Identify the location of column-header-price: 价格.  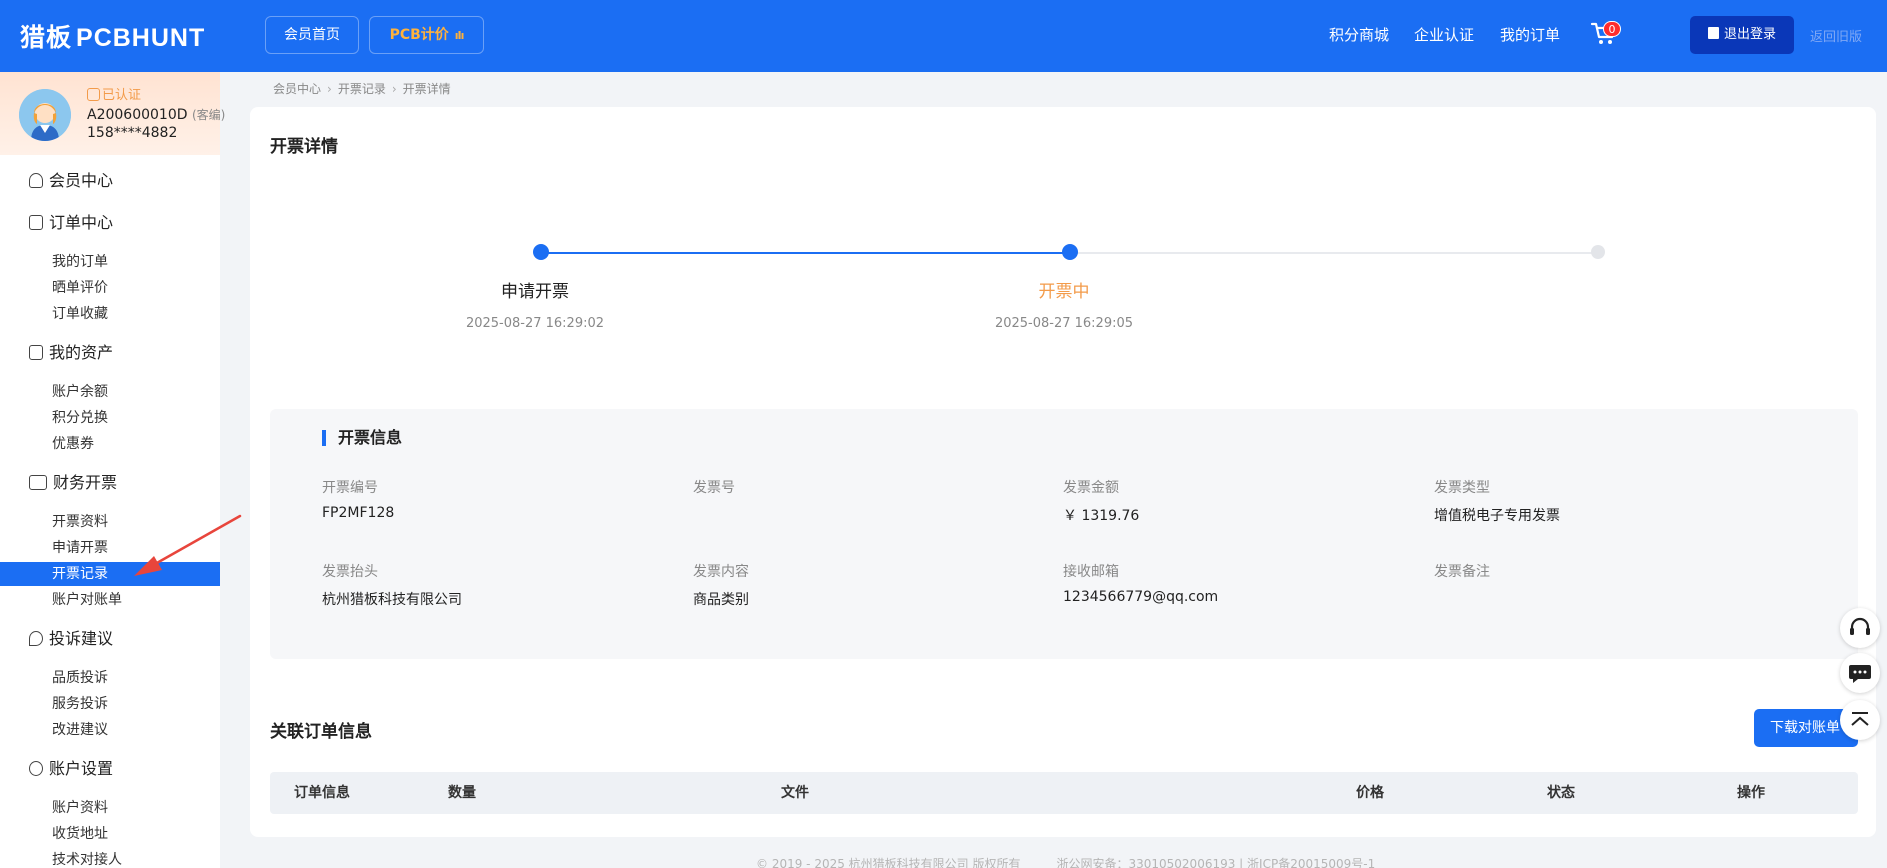
(1370, 793).